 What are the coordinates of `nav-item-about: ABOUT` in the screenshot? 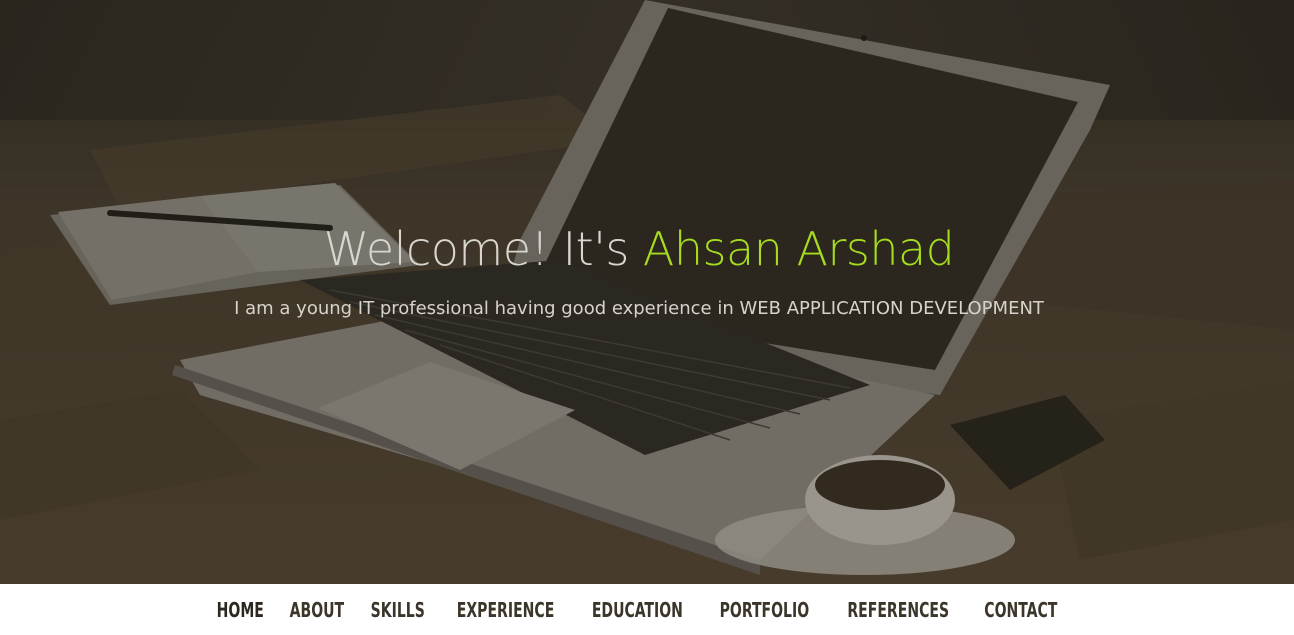 It's located at (316, 610).